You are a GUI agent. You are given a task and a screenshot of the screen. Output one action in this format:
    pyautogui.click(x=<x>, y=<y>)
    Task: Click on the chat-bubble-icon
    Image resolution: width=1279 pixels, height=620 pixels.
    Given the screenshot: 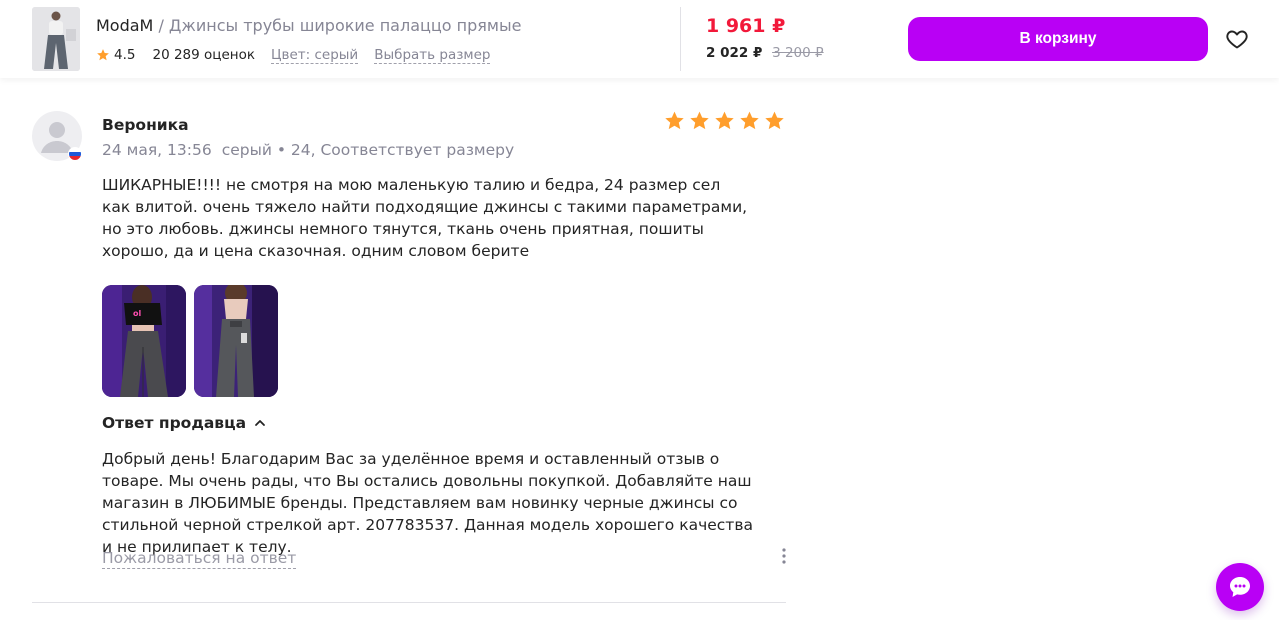 What is the action you would take?
    pyautogui.click(x=1240, y=587)
    